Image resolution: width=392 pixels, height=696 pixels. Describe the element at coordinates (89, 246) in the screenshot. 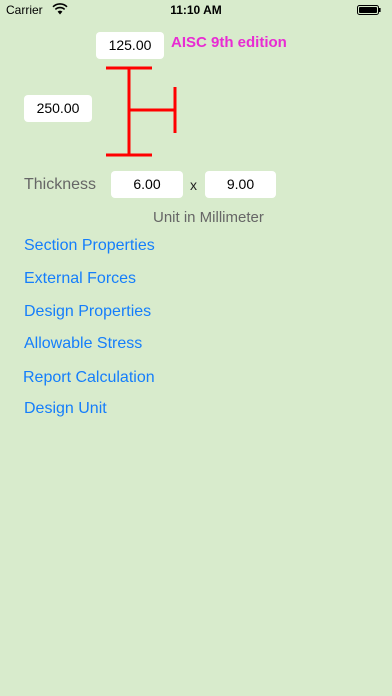

I see `section-properties-link: Section Properties` at that location.